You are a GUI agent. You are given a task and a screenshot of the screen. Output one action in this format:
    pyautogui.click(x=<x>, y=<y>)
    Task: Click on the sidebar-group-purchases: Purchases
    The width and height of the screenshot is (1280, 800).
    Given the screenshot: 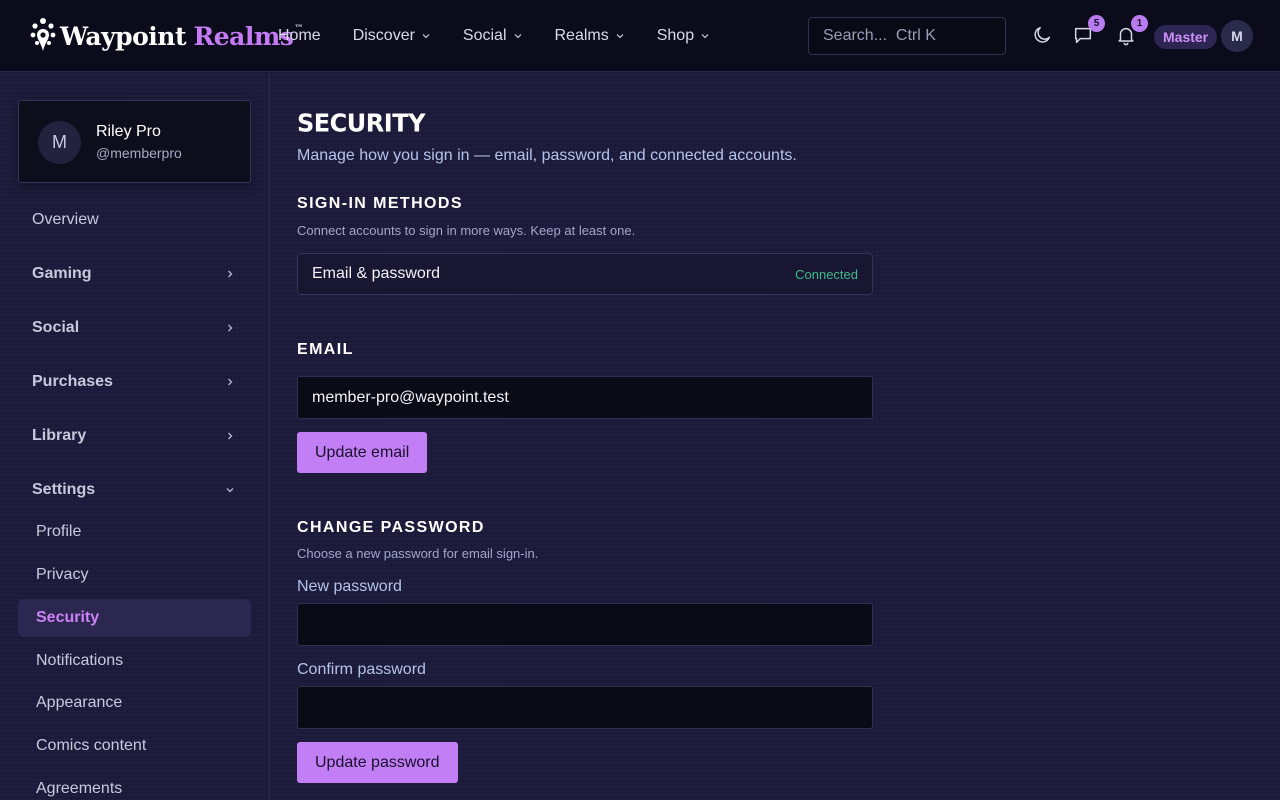 What is the action you would take?
    pyautogui.click(x=134, y=382)
    